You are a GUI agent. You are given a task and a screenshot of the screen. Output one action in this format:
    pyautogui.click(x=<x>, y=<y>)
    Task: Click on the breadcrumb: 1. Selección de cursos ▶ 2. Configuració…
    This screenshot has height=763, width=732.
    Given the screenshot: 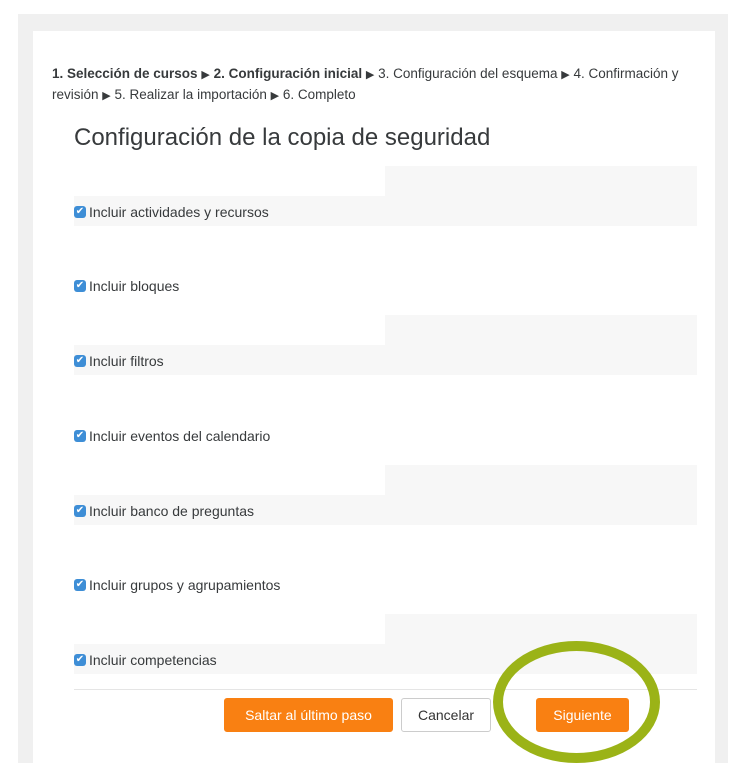 What is the action you would take?
    pyautogui.click(x=372, y=85)
    